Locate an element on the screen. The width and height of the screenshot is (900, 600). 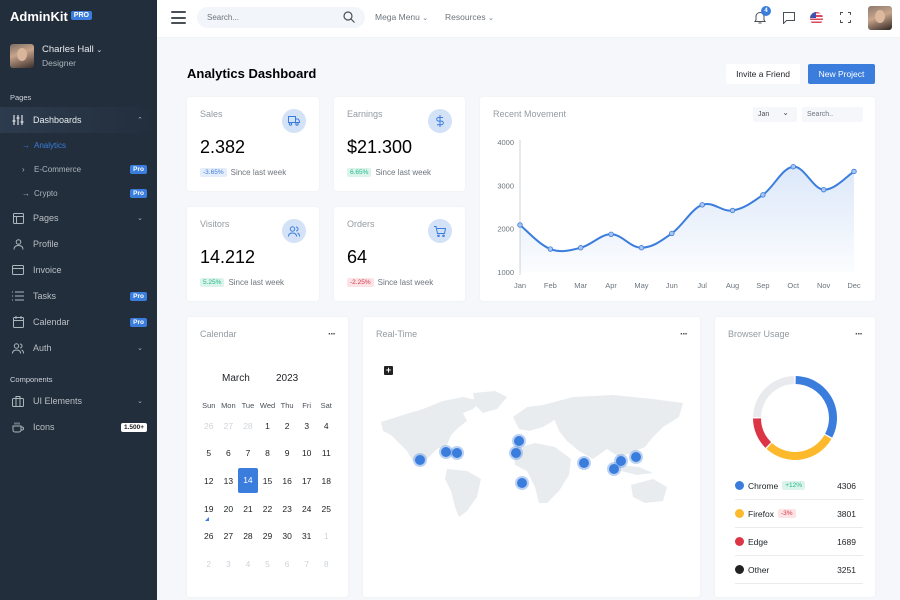
calendar-day: 9 is located at coordinates (287, 453).